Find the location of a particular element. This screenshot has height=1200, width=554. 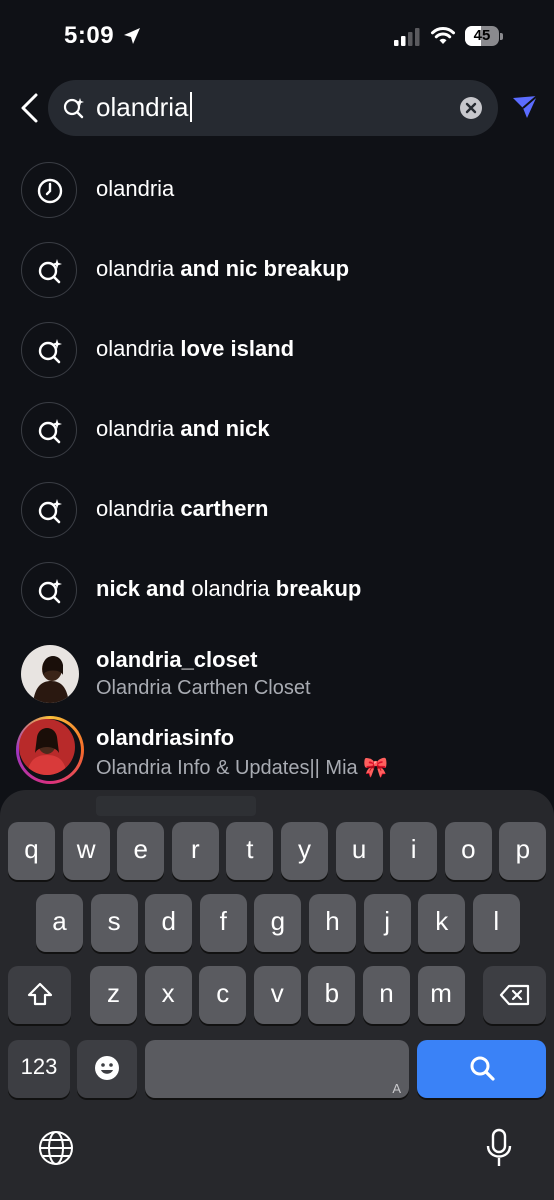

battery-indicator: 45 is located at coordinates (484, 37).